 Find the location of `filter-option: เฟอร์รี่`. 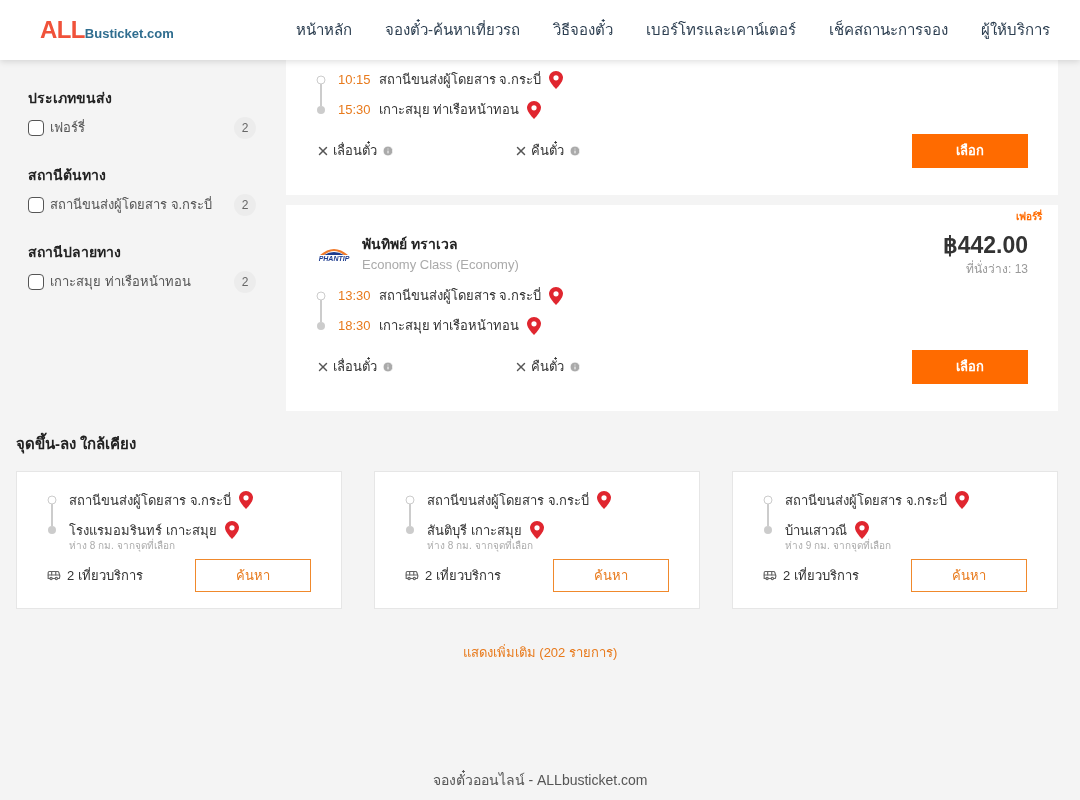

filter-option: เฟอร์รี่ is located at coordinates (139, 128).